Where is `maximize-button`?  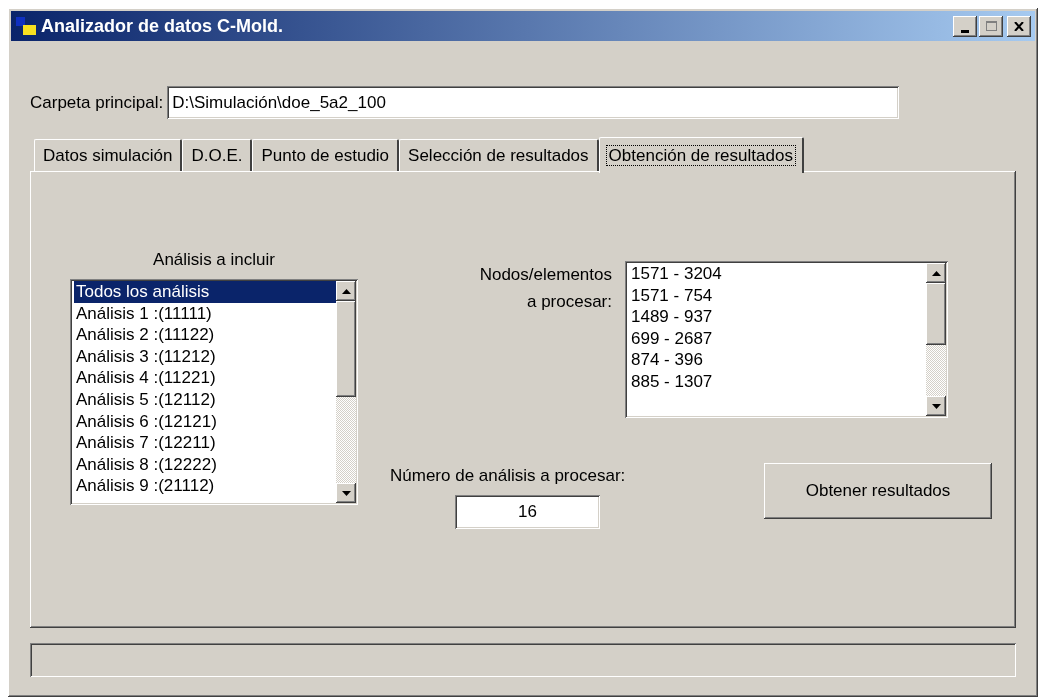 maximize-button is located at coordinates (991, 26).